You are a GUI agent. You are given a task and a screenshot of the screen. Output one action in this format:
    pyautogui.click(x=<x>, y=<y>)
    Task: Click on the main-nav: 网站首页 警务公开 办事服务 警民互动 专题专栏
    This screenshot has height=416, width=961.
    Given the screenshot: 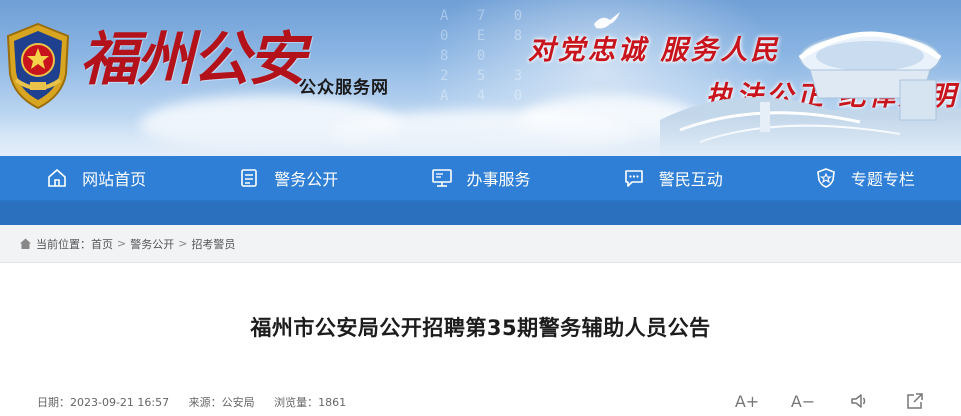 What is the action you would take?
    pyautogui.click(x=480, y=179)
    